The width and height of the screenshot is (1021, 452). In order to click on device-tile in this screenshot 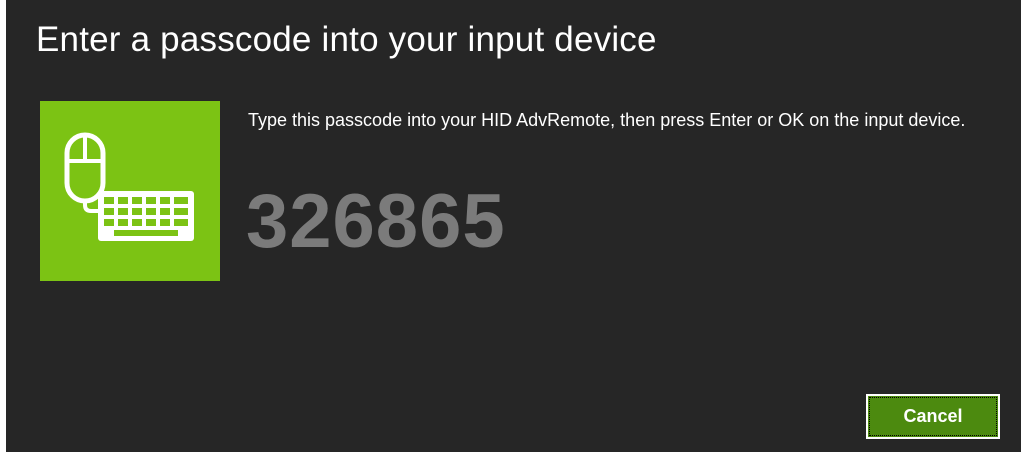, I will do `click(130, 191)`.